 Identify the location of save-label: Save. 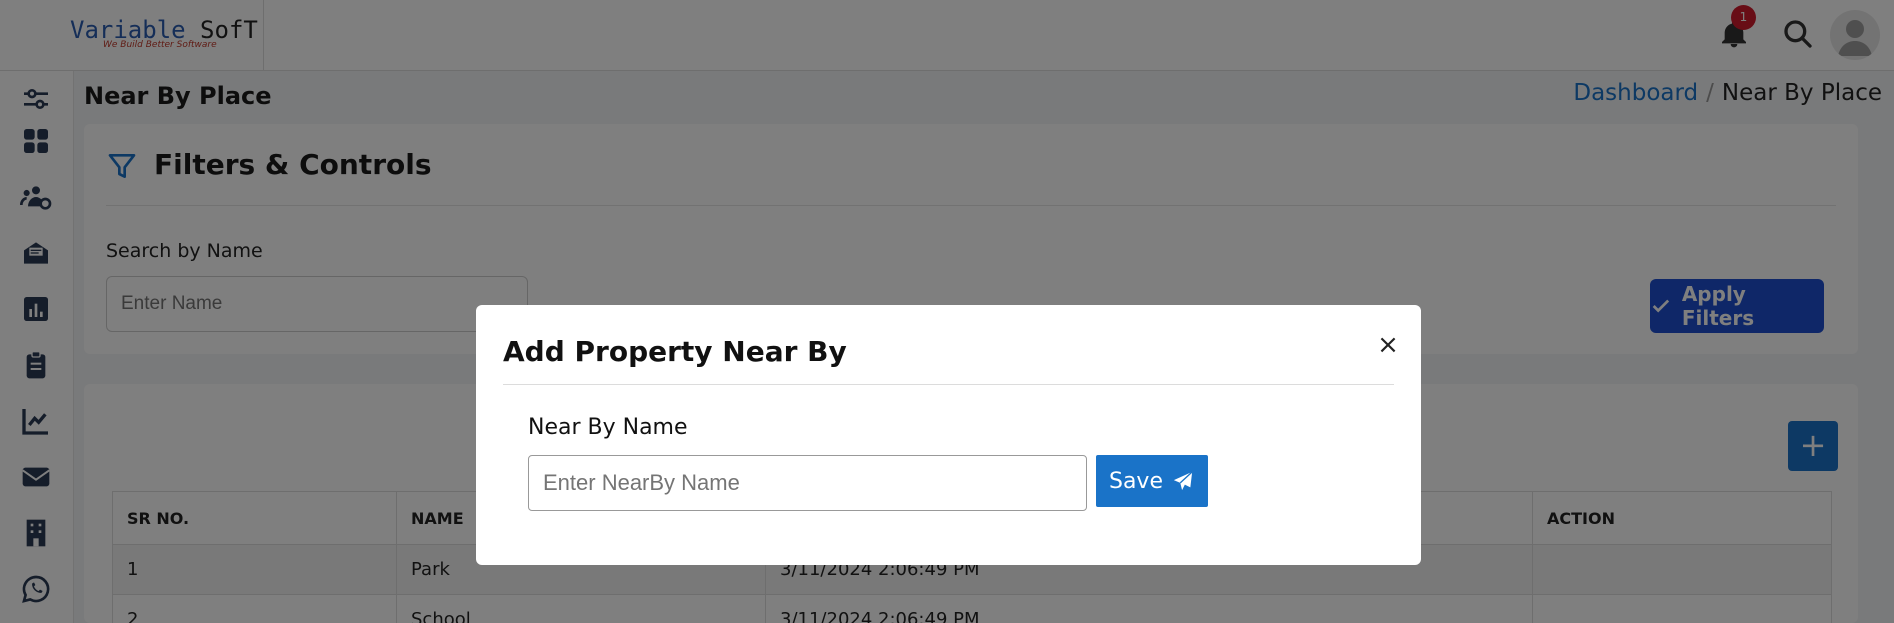
(1135, 481).